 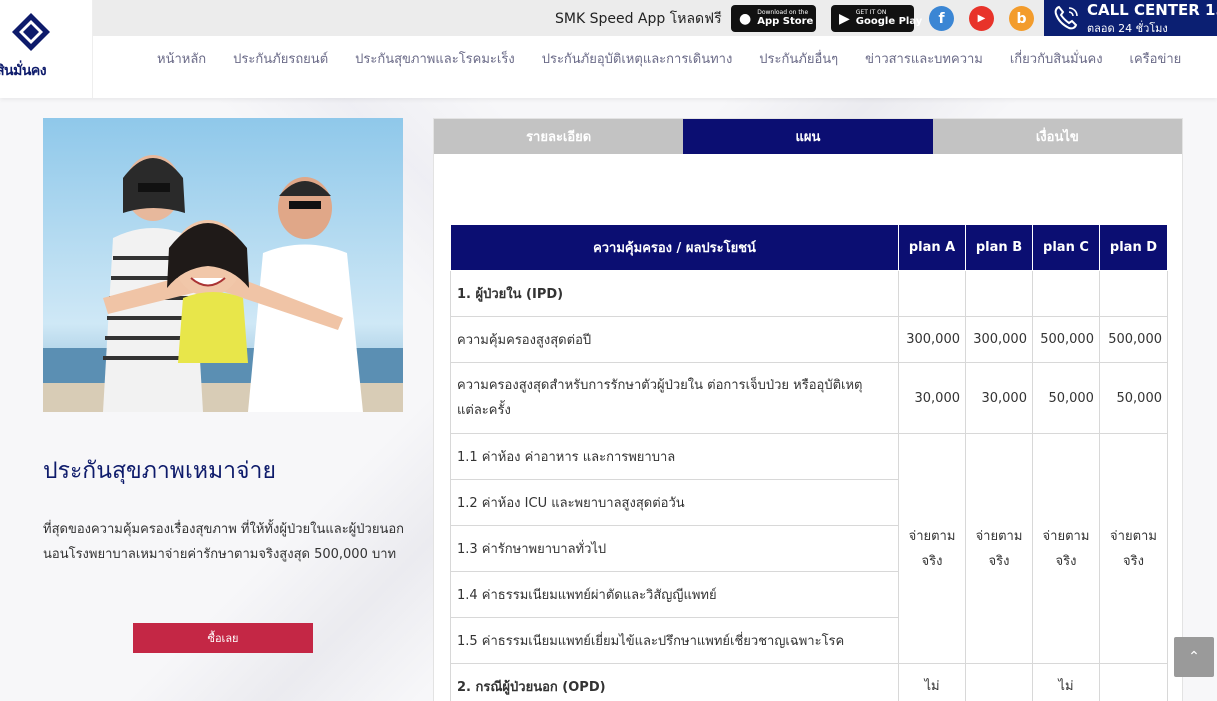 I want to click on google-play-big-text: Google Play, so click(x=889, y=21).